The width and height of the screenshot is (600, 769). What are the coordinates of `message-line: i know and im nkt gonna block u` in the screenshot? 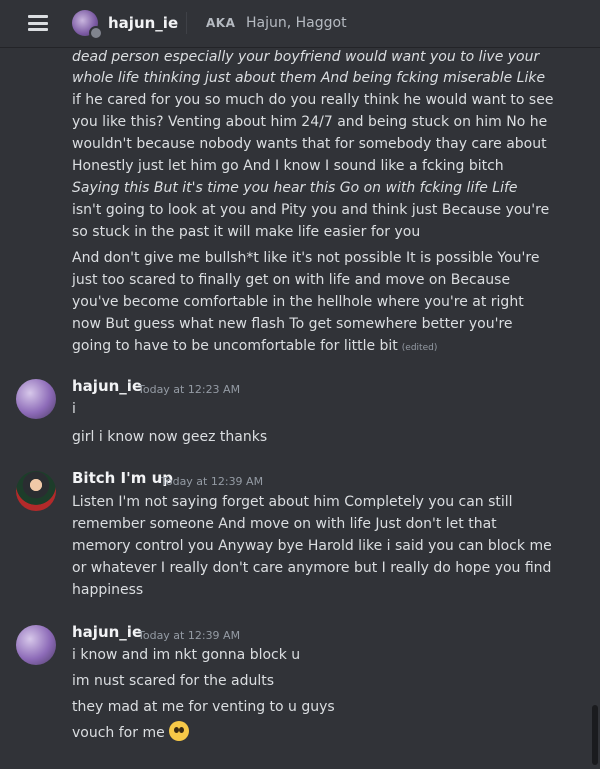 It's located at (186, 655).